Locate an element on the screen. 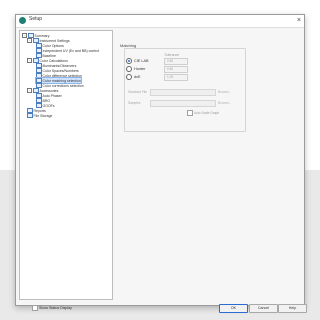  radio-label: CIE LAB is located at coordinates (141, 61).